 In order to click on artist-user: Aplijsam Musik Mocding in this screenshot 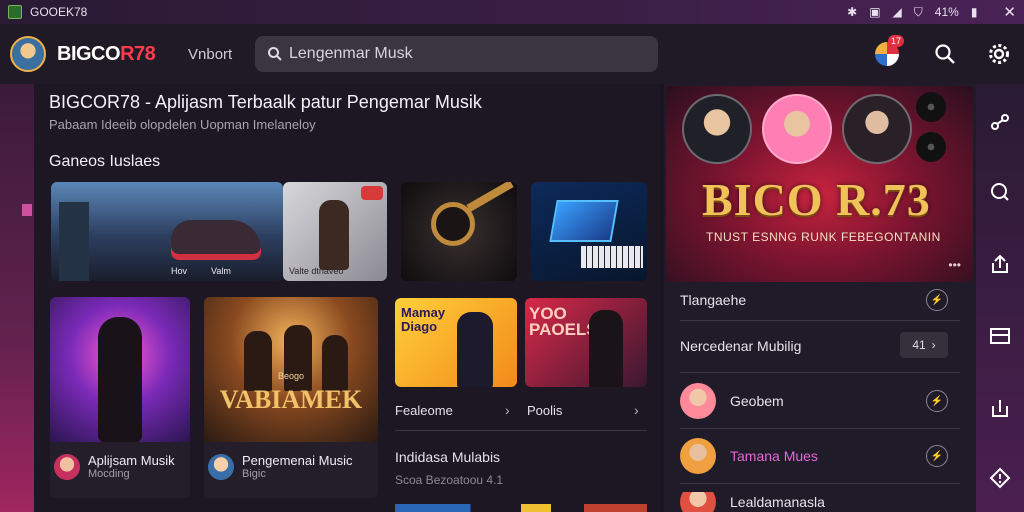, I will do `click(114, 466)`.